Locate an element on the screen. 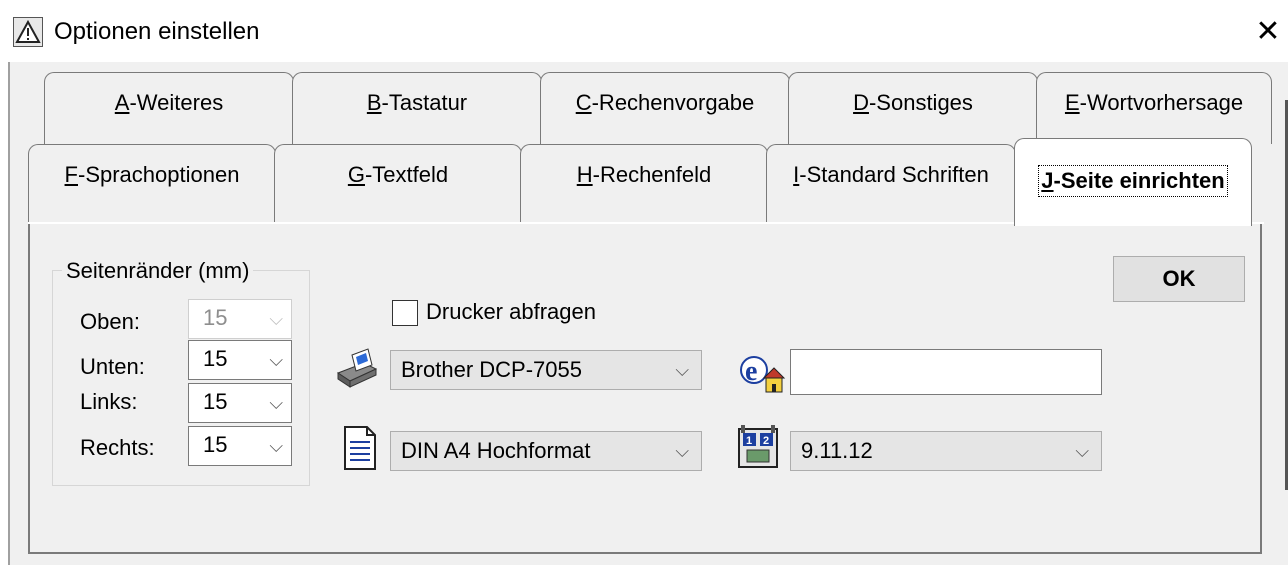 This screenshot has width=1288, height=565. tab-j-seite-einrichten: J-Seite einrichten is located at coordinates (1133, 182).